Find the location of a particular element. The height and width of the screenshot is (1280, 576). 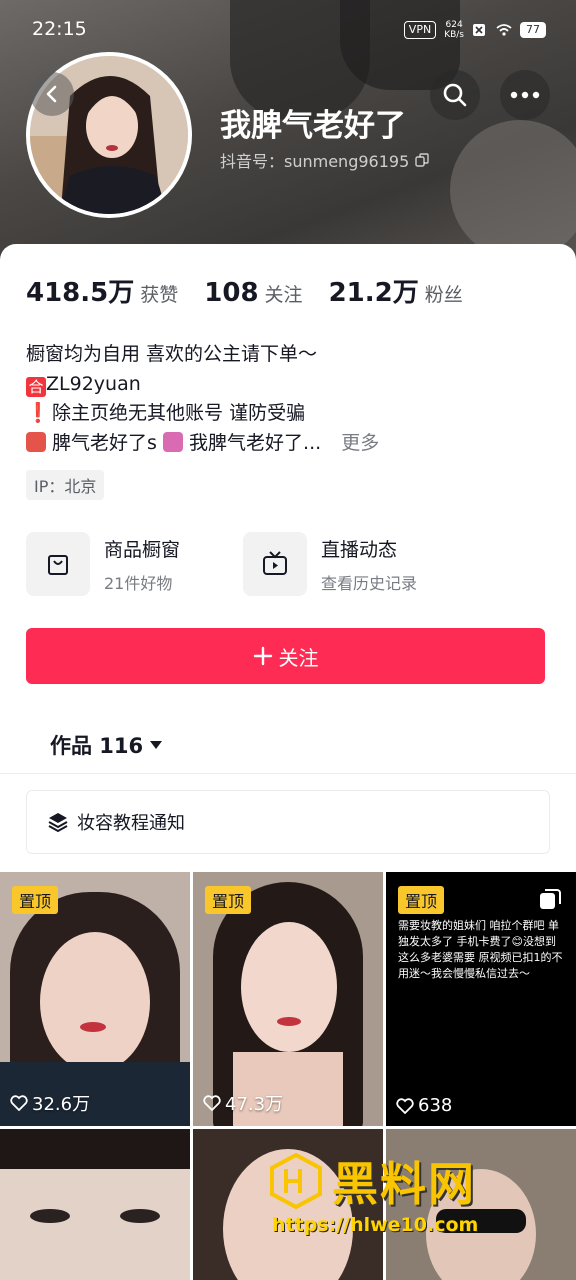

caret-down-icon is located at coordinates (156, 745).